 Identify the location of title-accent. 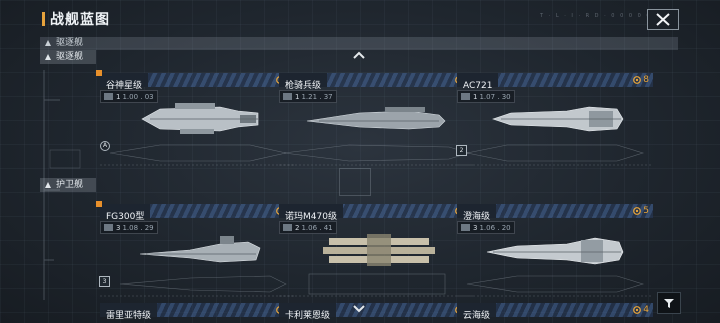
(43, 19).